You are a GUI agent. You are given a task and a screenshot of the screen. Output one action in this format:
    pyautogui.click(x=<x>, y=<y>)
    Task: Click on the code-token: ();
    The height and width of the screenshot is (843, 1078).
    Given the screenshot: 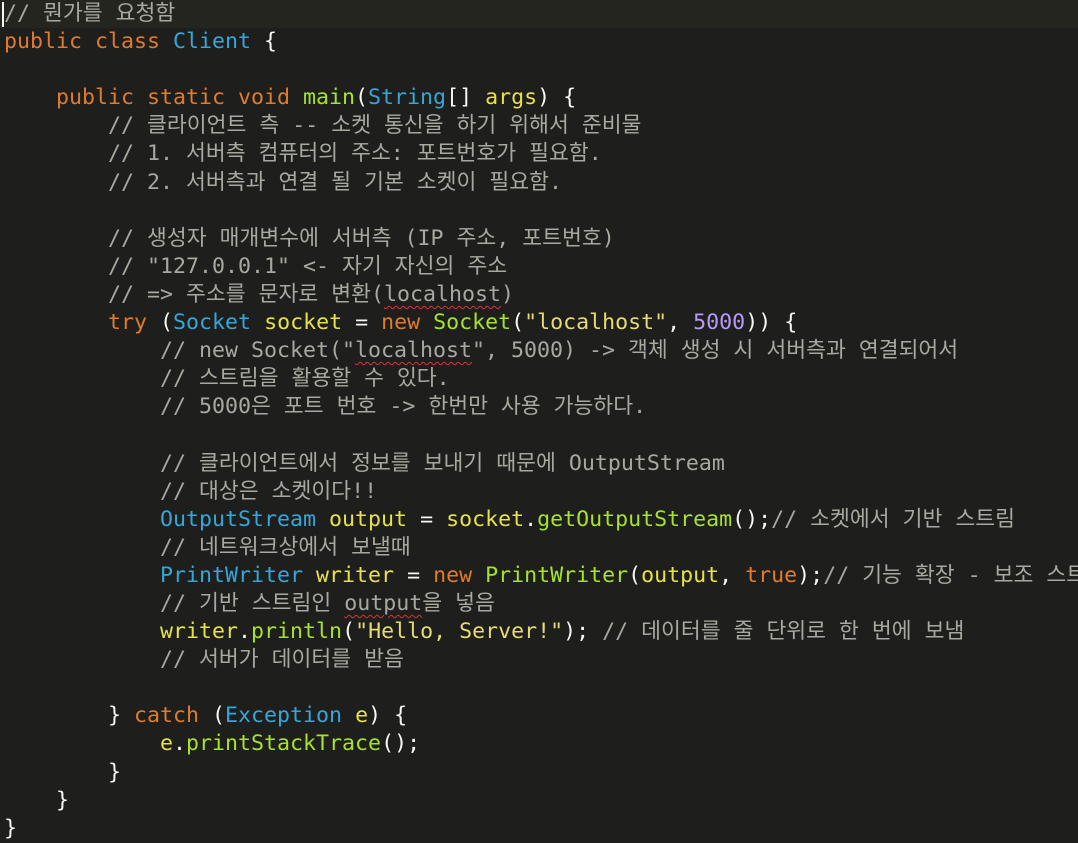 What is the action you would take?
    pyautogui.click(x=401, y=744)
    